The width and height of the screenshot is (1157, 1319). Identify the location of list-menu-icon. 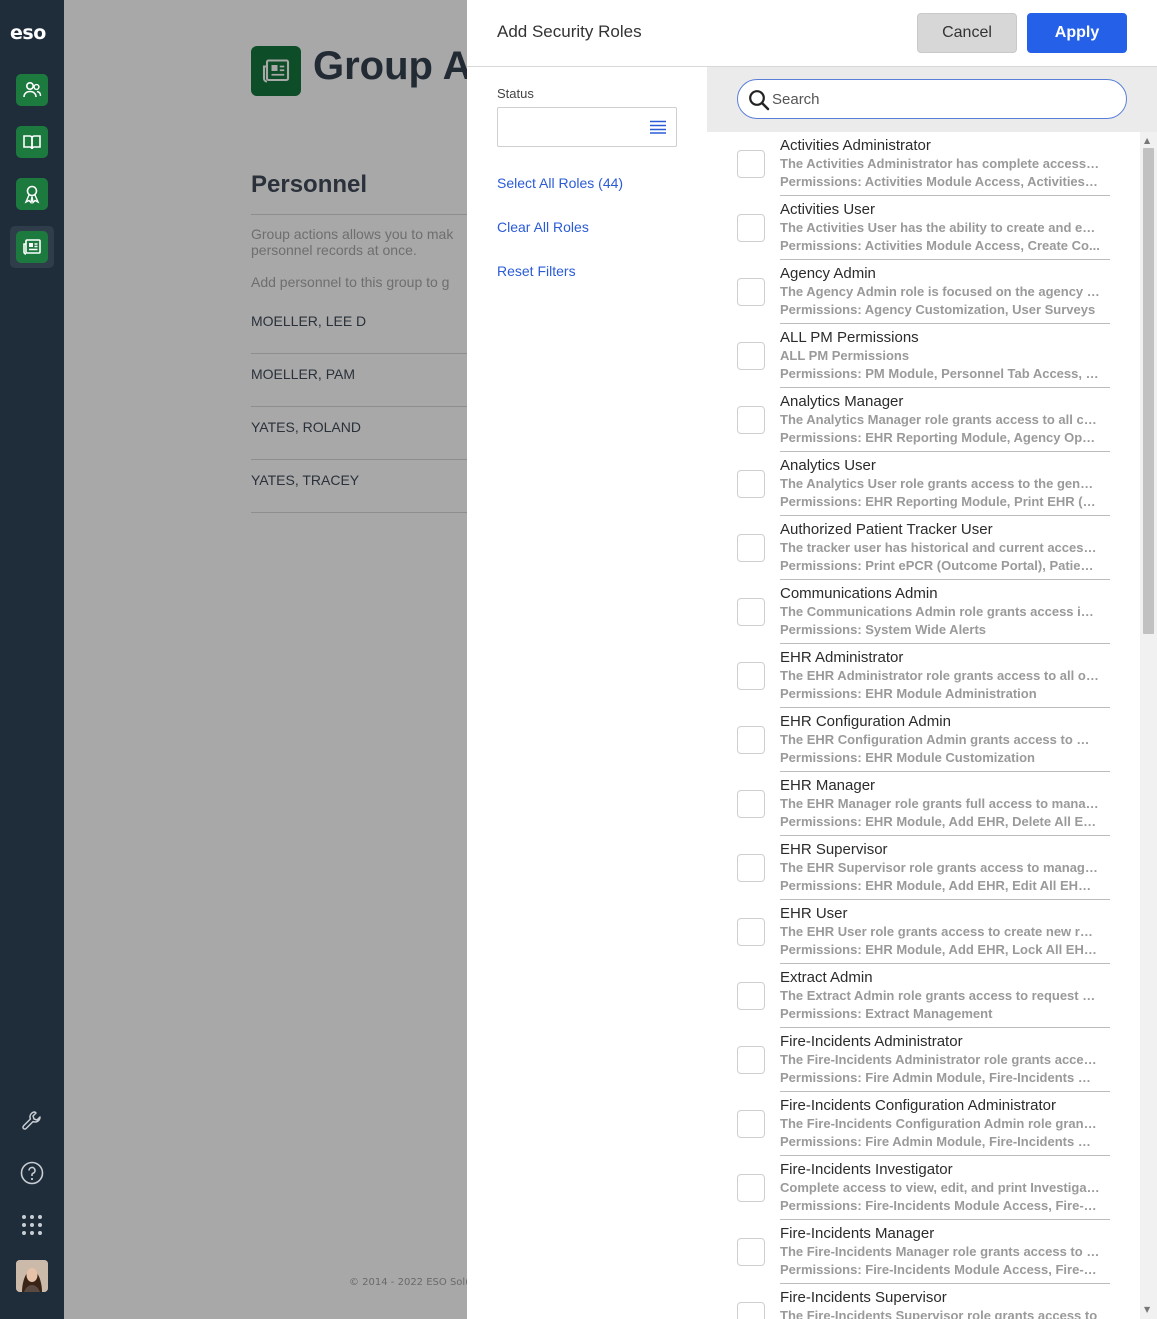
(658, 127).